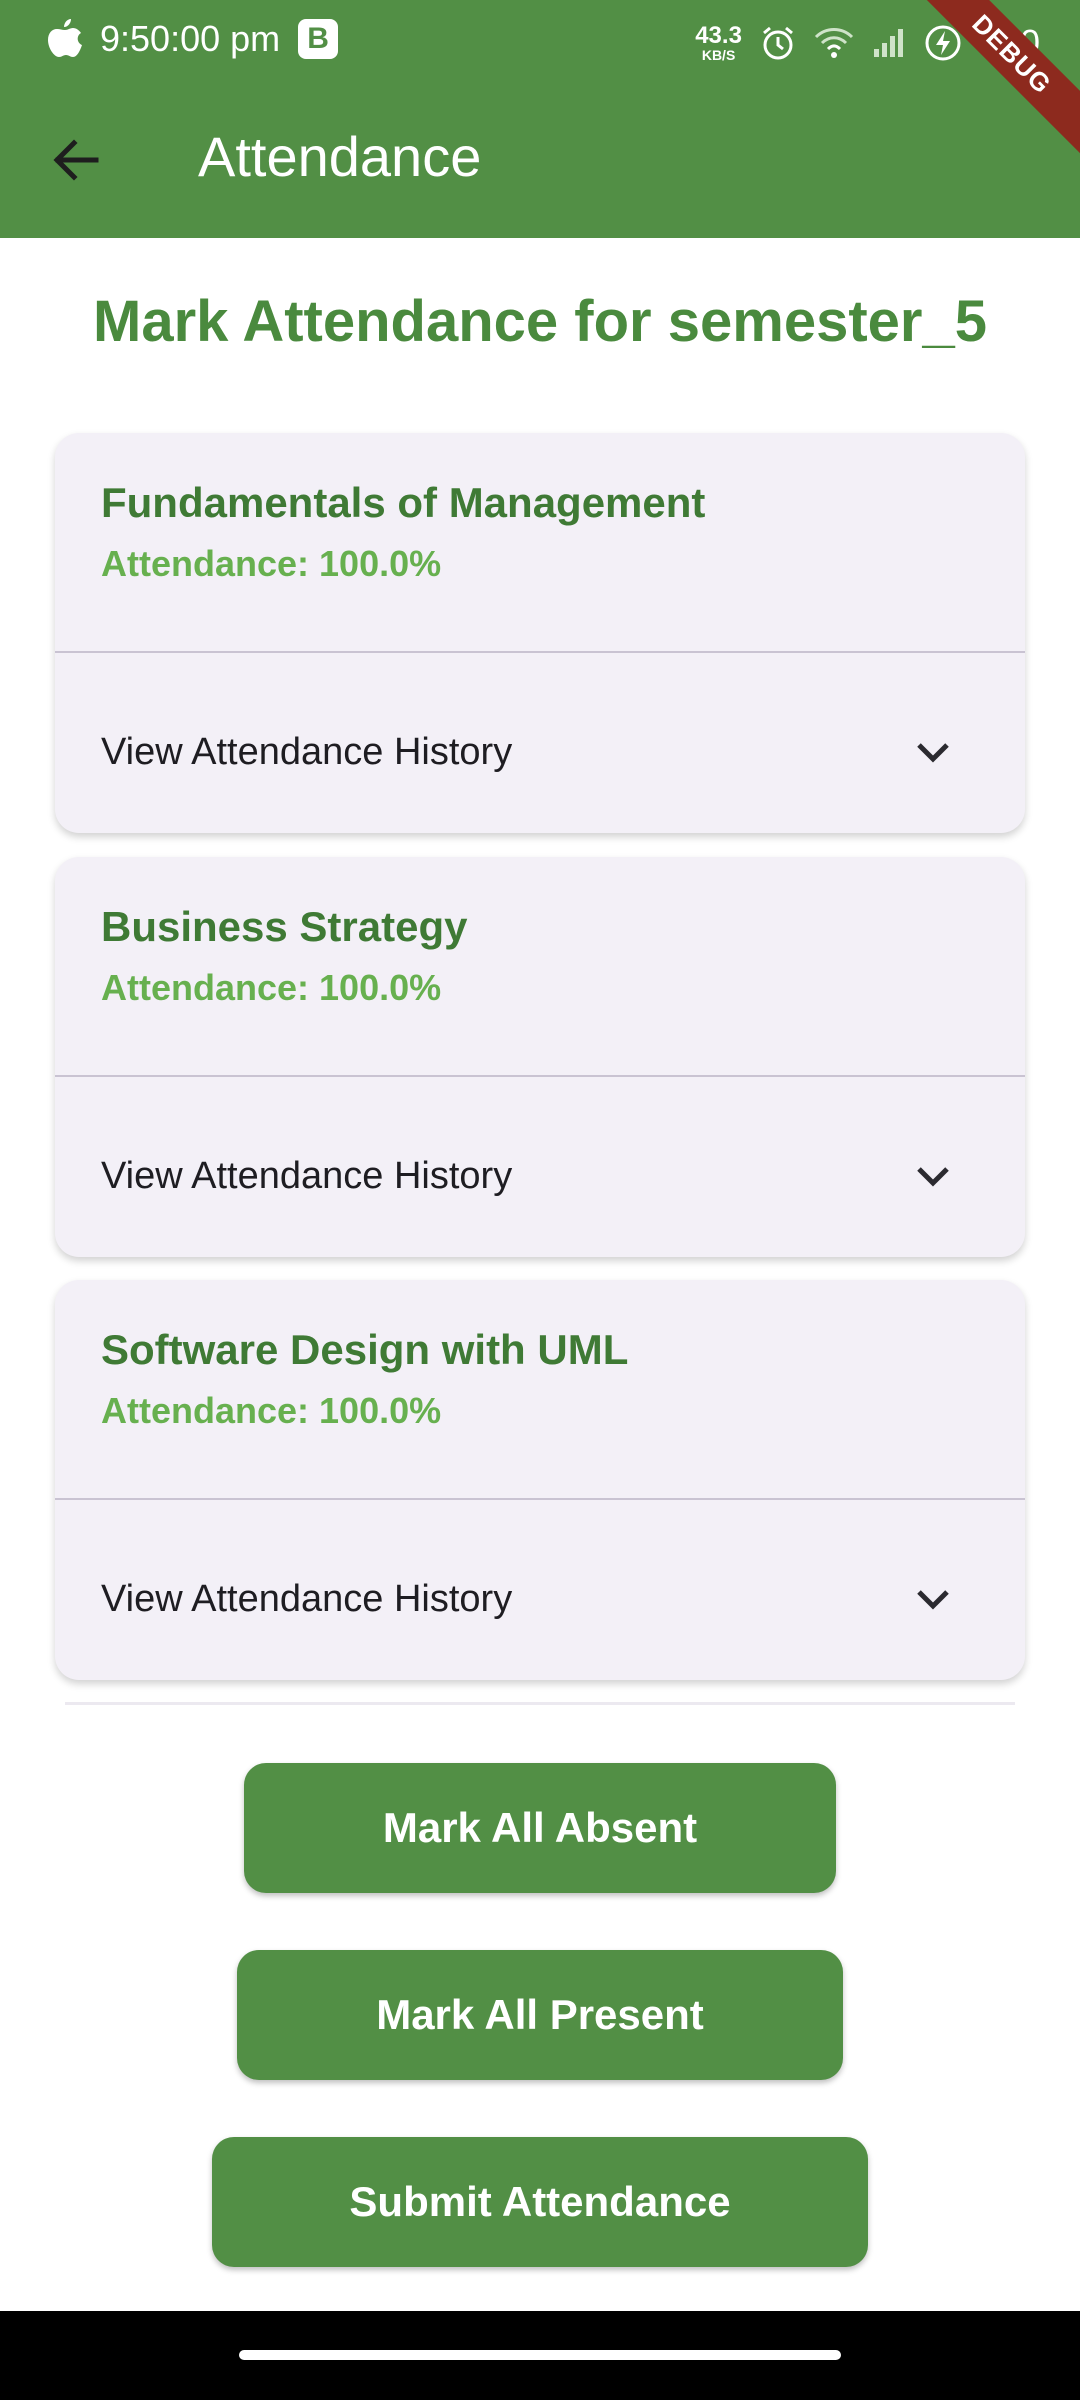  I want to click on home-gesture-handle, so click(540, 2355).